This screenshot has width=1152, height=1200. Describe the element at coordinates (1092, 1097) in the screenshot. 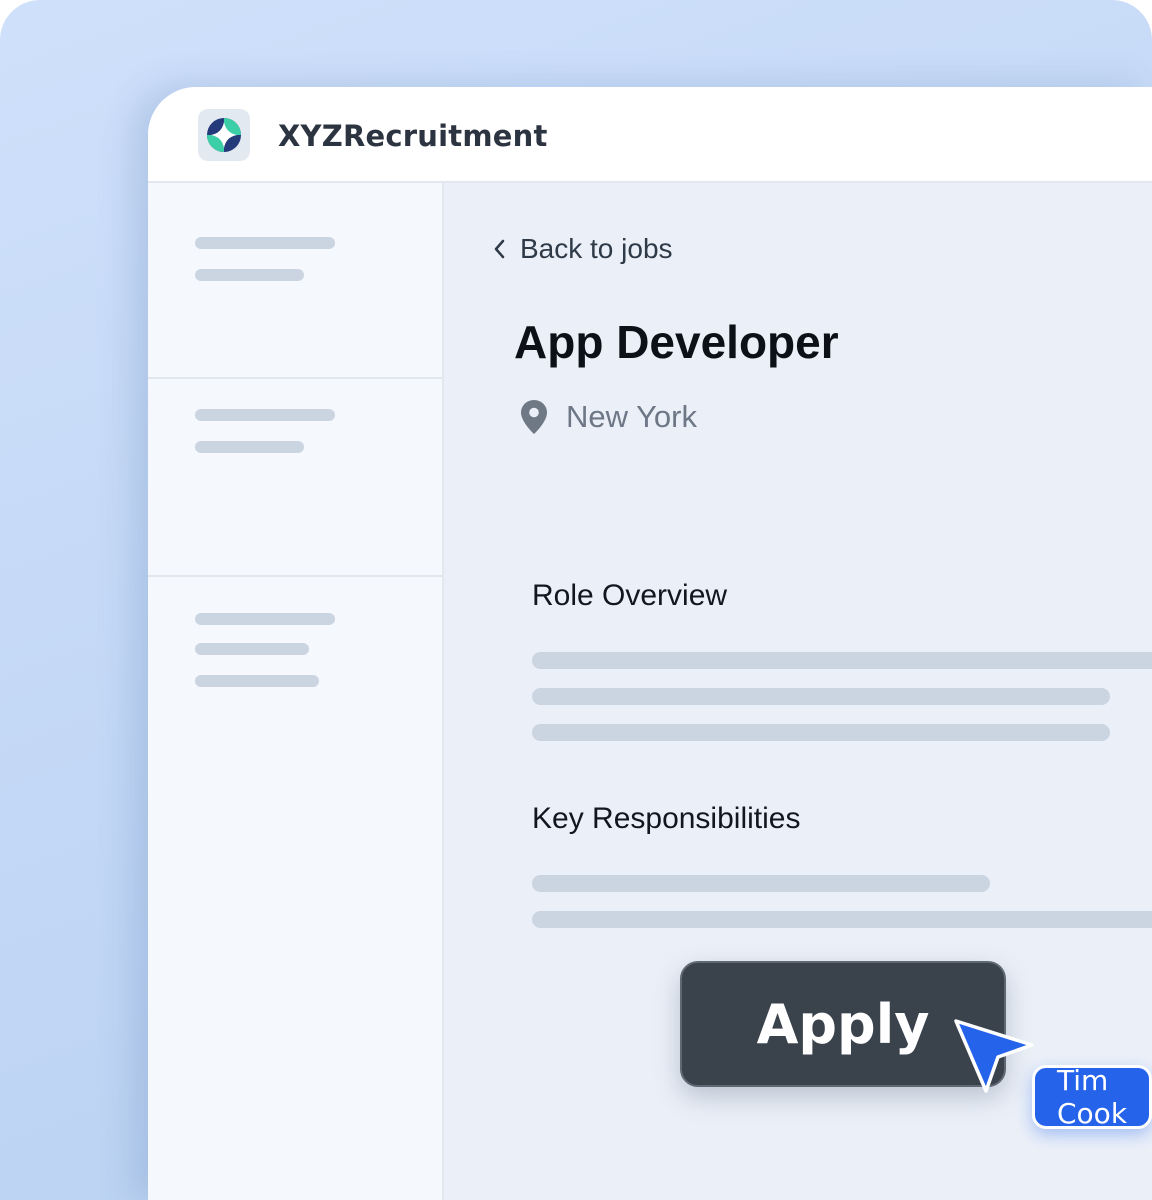

I see `user-cursor-label: Tim Cook` at that location.